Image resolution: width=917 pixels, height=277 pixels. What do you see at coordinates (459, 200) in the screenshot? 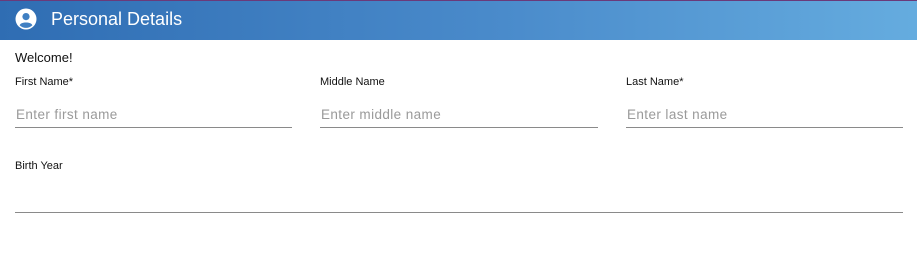
I see `birth-year-field` at bounding box center [459, 200].